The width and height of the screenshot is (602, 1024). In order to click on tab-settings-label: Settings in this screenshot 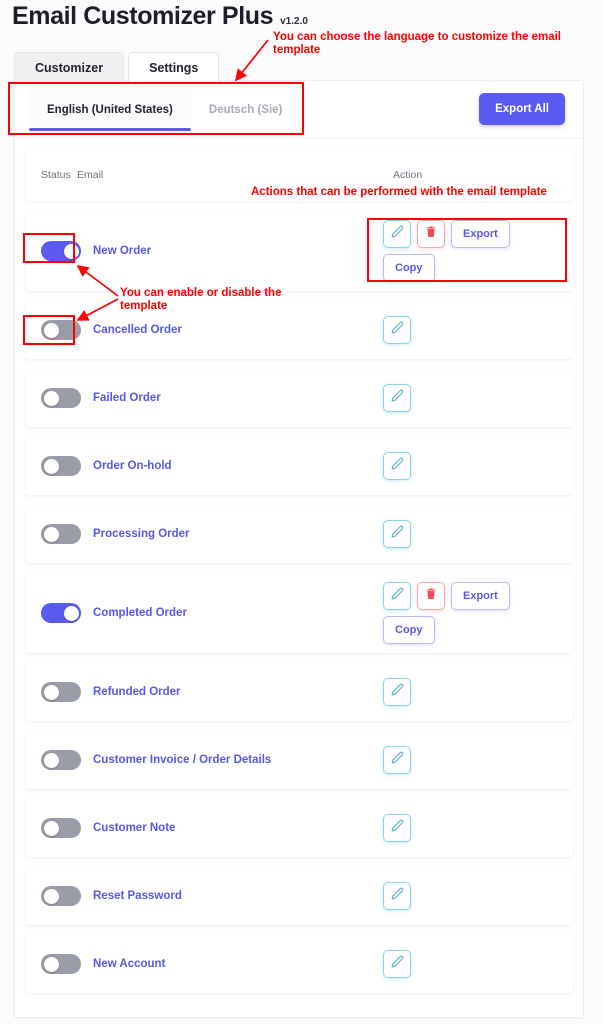, I will do `click(174, 68)`.